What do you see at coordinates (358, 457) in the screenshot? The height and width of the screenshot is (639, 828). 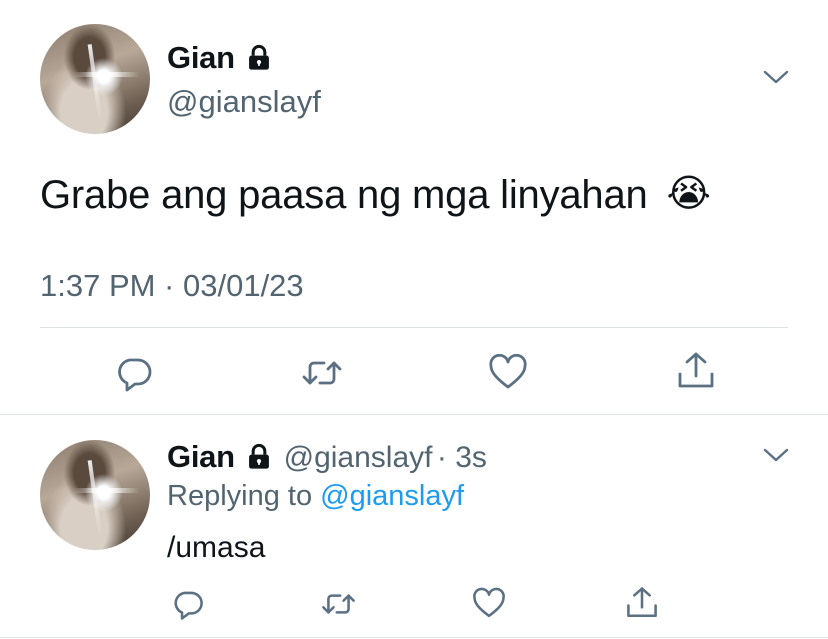 I see `reply-tweet-handle: @gianslayf` at bounding box center [358, 457].